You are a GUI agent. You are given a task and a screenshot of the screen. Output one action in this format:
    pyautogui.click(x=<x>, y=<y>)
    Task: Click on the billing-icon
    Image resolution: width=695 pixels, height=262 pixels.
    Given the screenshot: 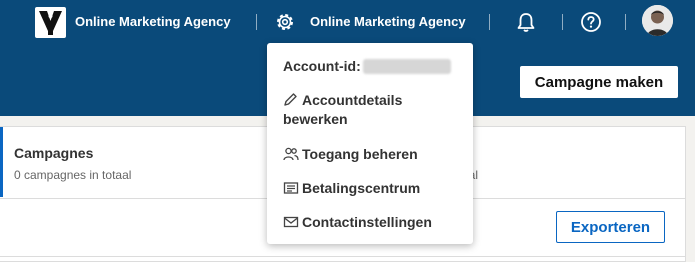 What is the action you would take?
    pyautogui.click(x=291, y=188)
    